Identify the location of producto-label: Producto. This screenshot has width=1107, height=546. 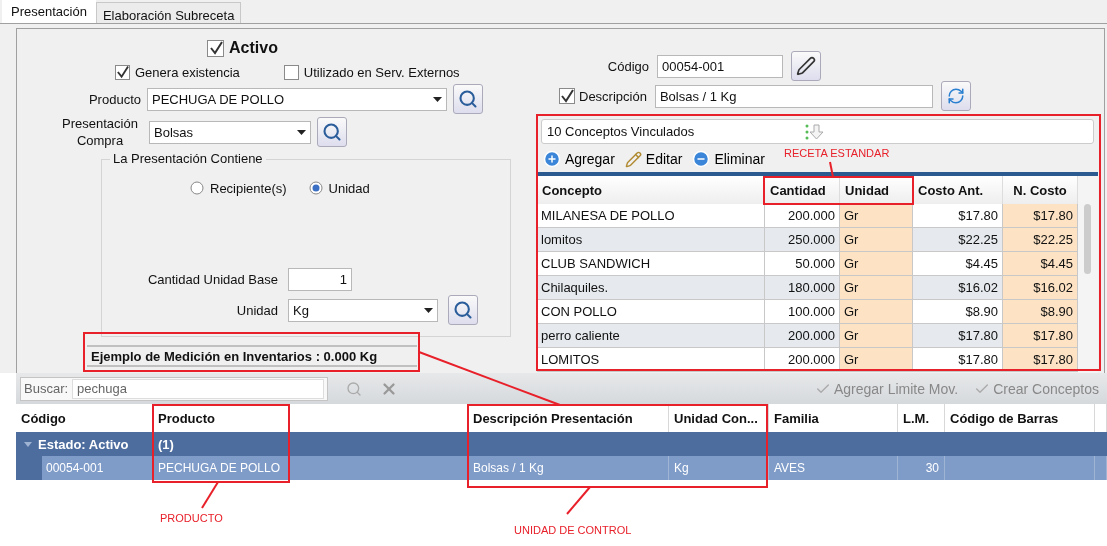
(114, 99).